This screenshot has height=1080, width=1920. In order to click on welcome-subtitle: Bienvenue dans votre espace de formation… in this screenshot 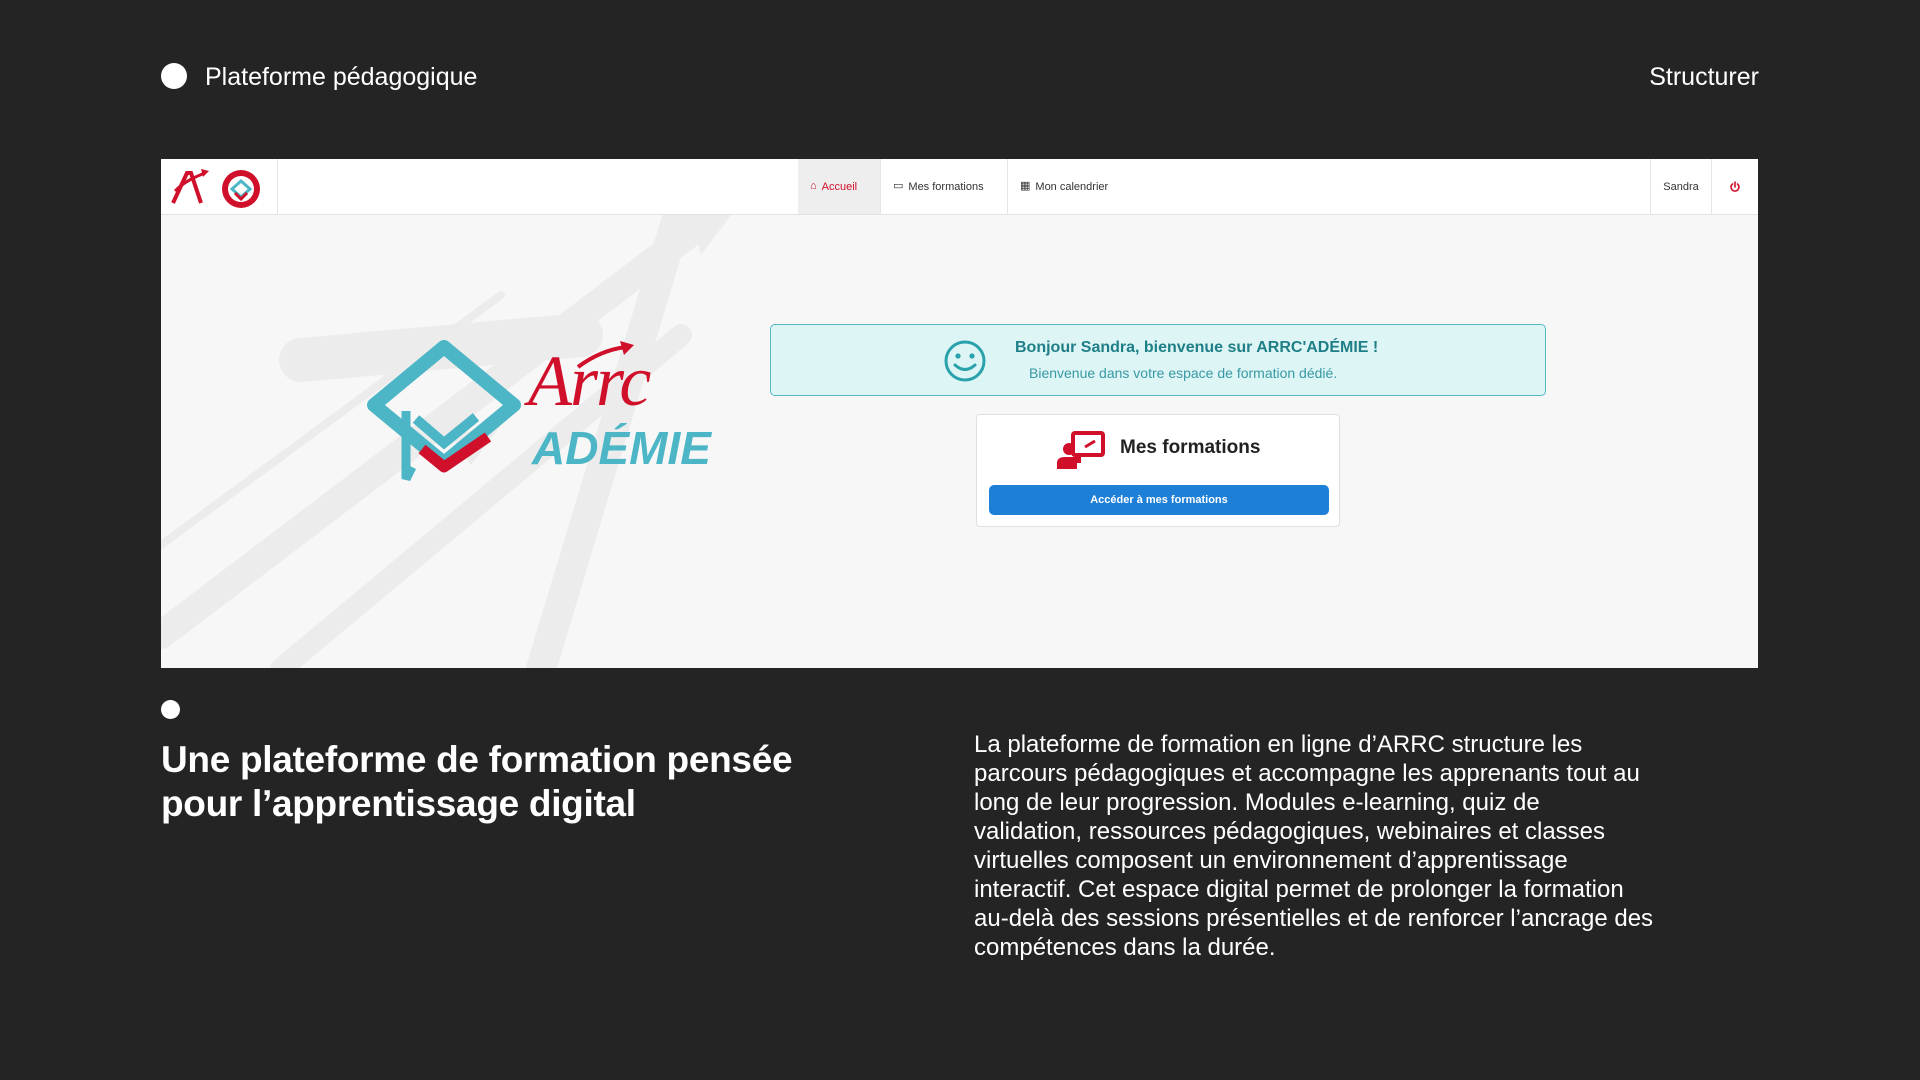, I will do `click(1183, 373)`.